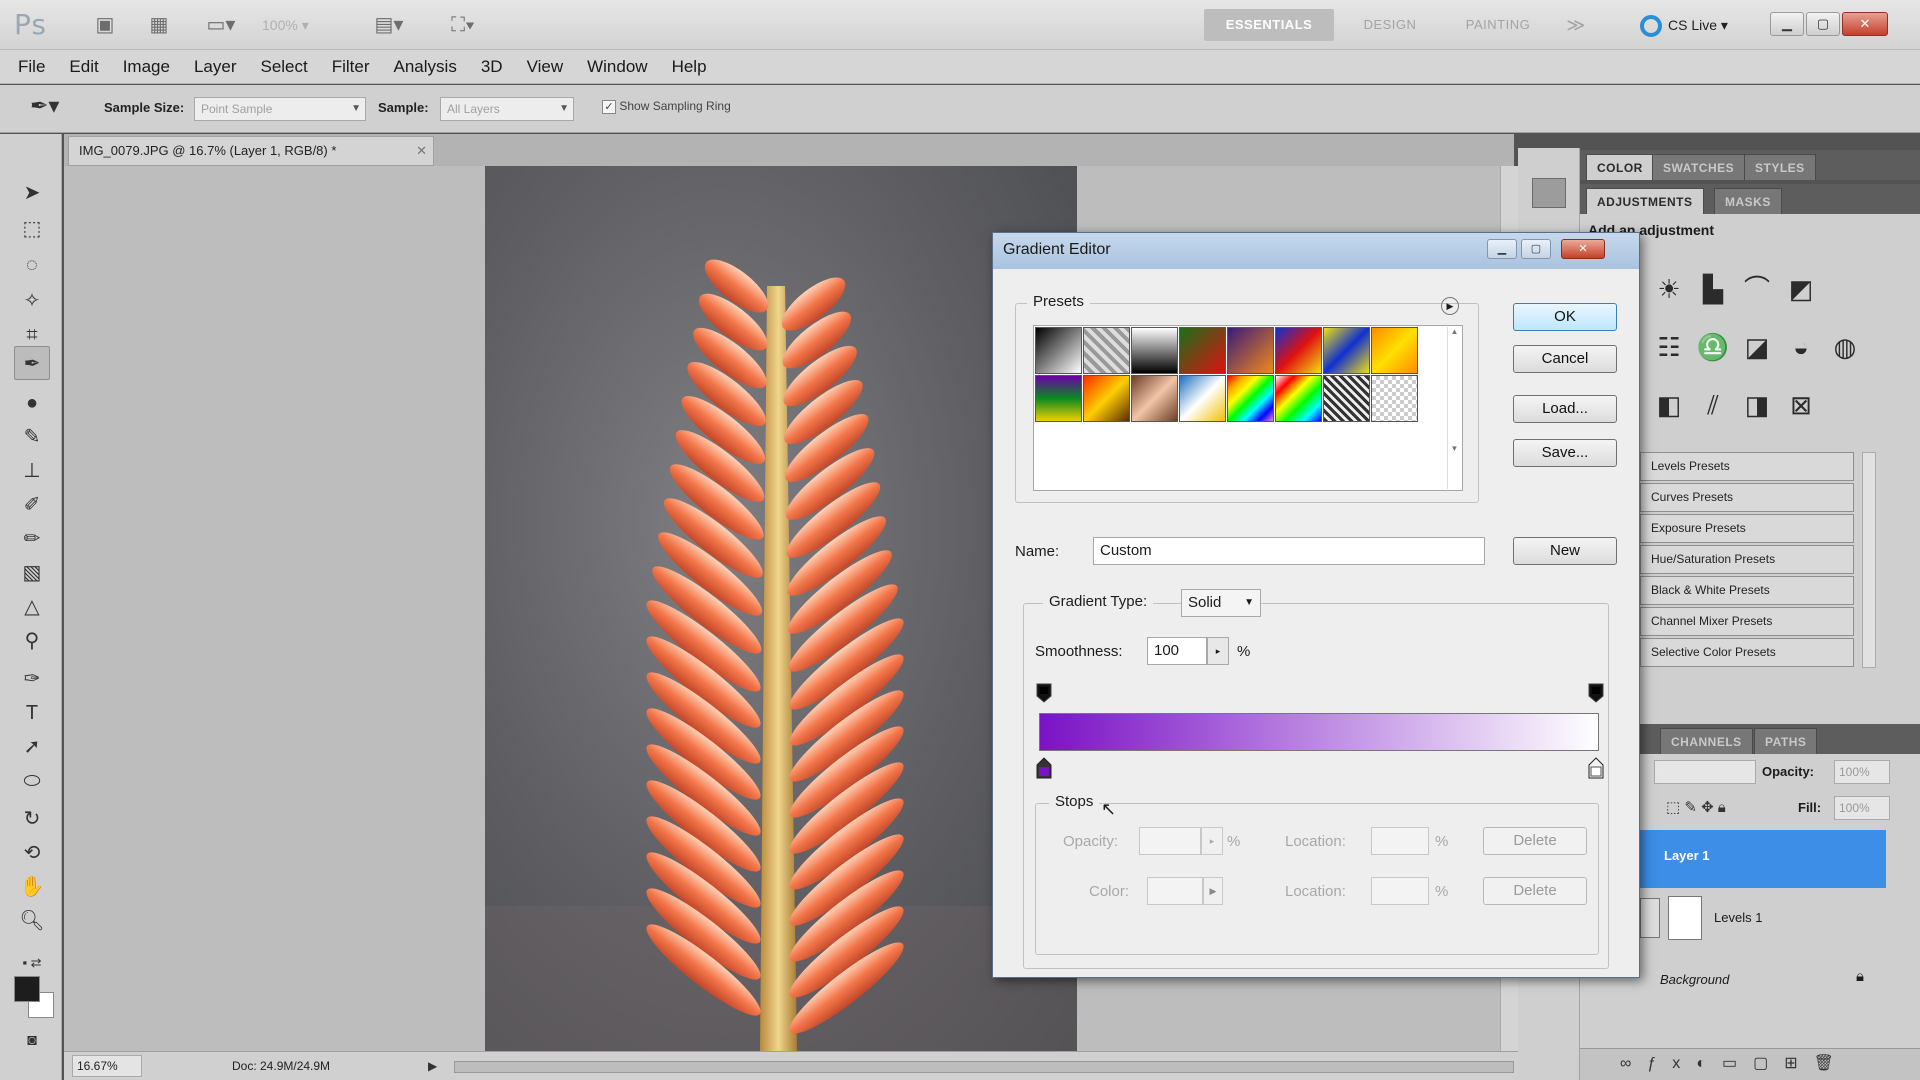 This screenshot has width=1920, height=1080. Describe the element at coordinates (1170, 841) in the screenshot. I see `stop-opacity-field` at that location.